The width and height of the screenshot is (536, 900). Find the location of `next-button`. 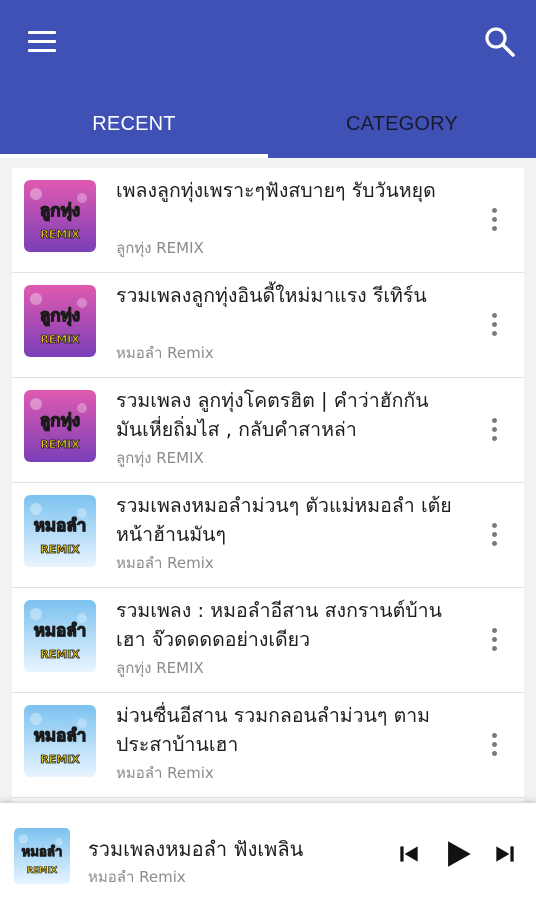

next-button is located at coordinates (505, 856).